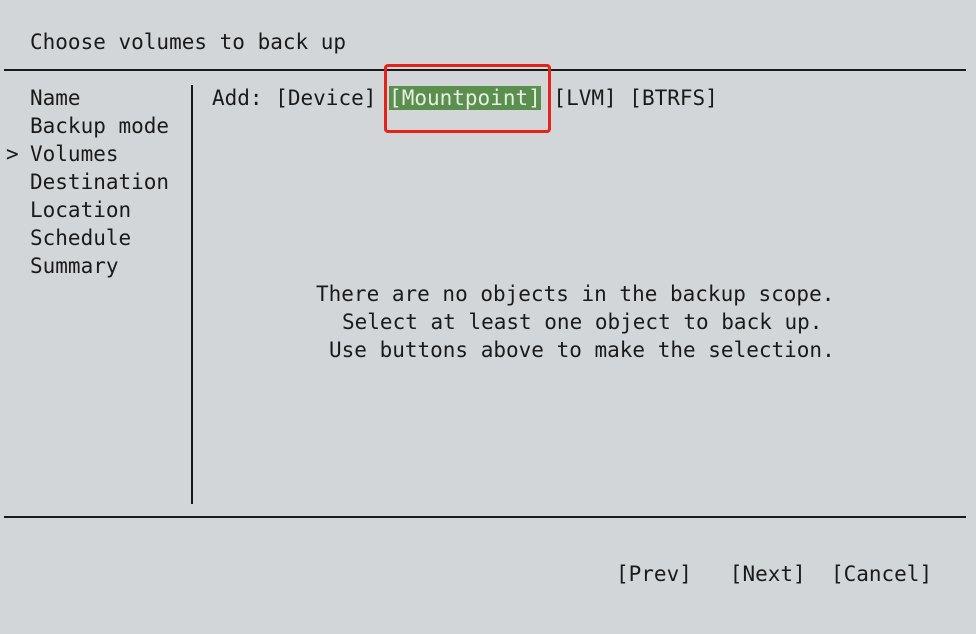 The width and height of the screenshot is (976, 634). Describe the element at coordinates (74, 266) in the screenshot. I see `nav-item-summary: Summary` at that location.